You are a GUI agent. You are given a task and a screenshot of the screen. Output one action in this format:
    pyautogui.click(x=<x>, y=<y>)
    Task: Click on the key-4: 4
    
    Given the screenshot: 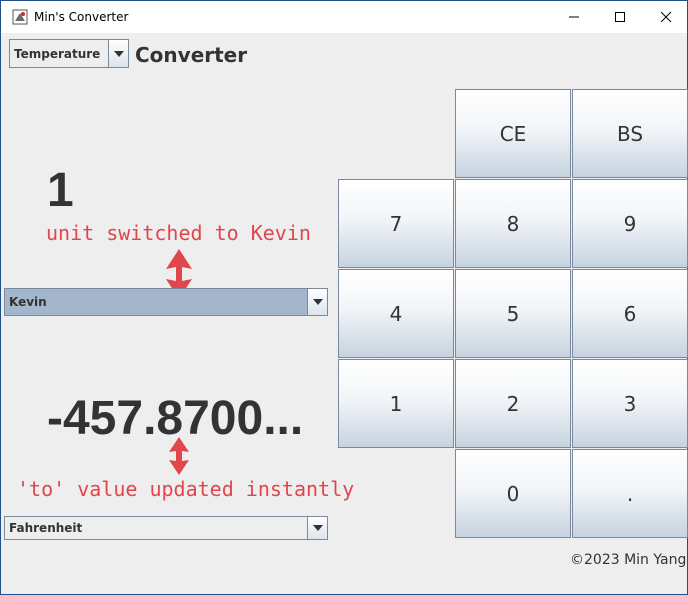 What is the action you would take?
    pyautogui.click(x=396, y=313)
    